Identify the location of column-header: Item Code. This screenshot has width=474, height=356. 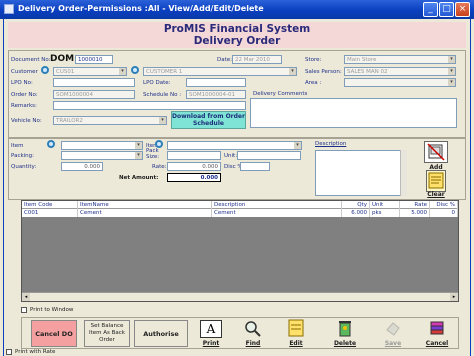
(50, 205).